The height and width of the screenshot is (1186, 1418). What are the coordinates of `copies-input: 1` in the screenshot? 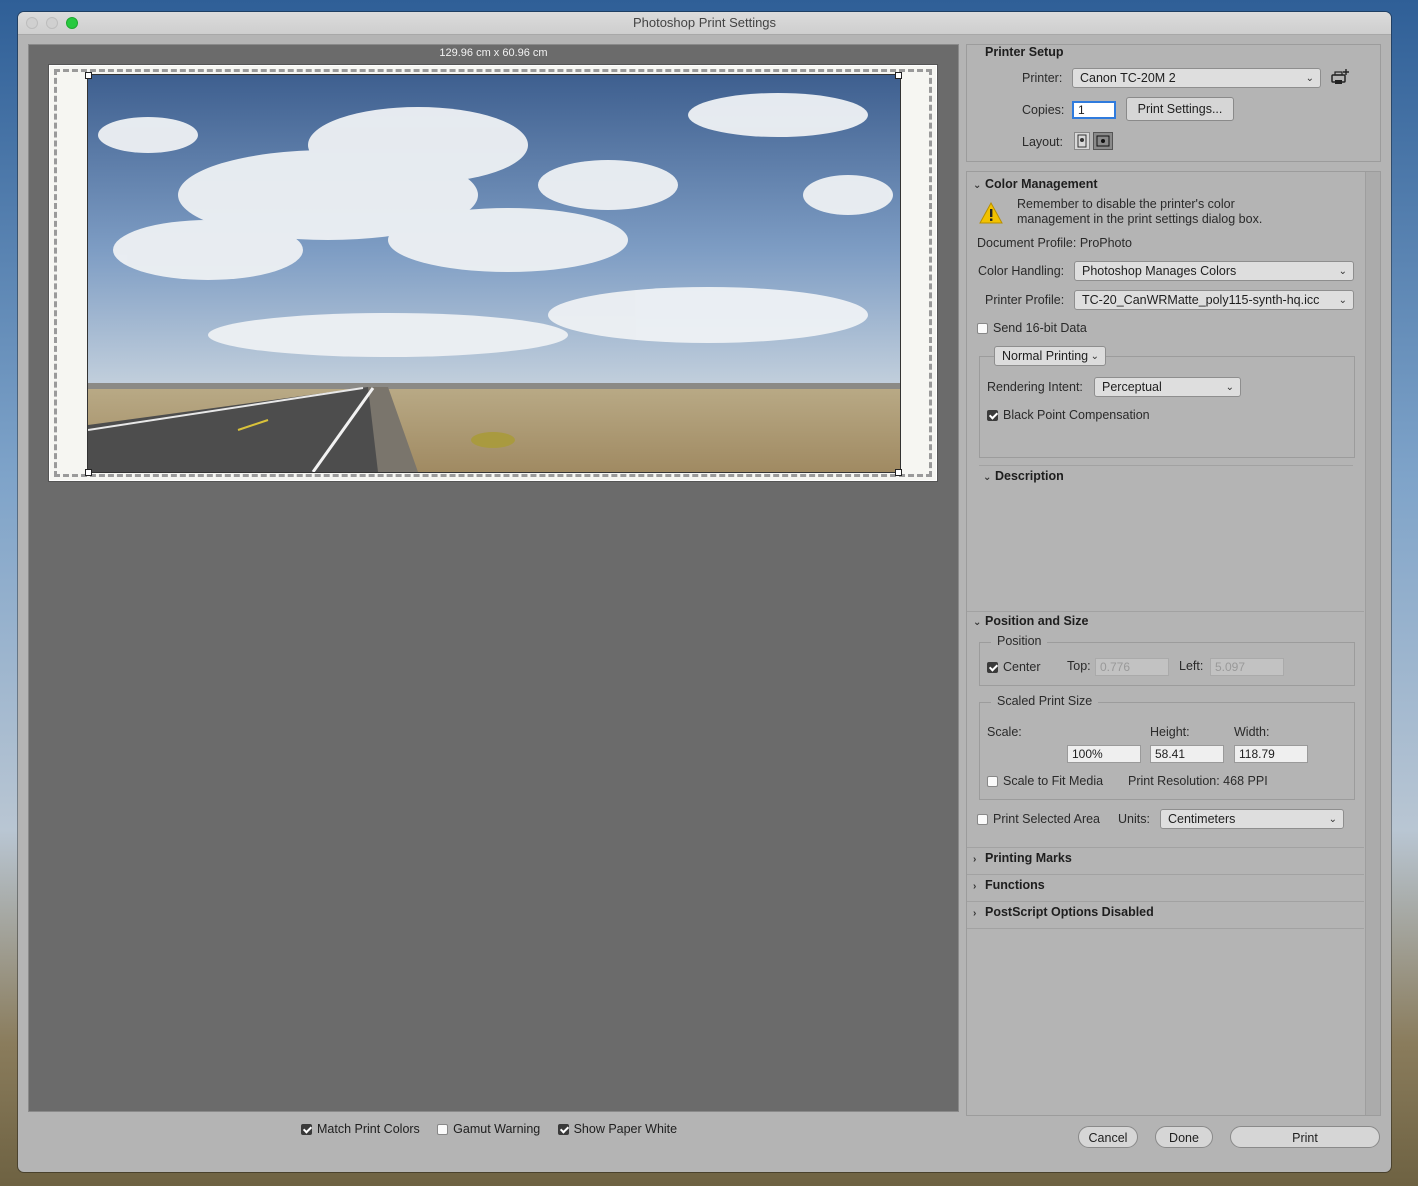 It's located at (1094, 110).